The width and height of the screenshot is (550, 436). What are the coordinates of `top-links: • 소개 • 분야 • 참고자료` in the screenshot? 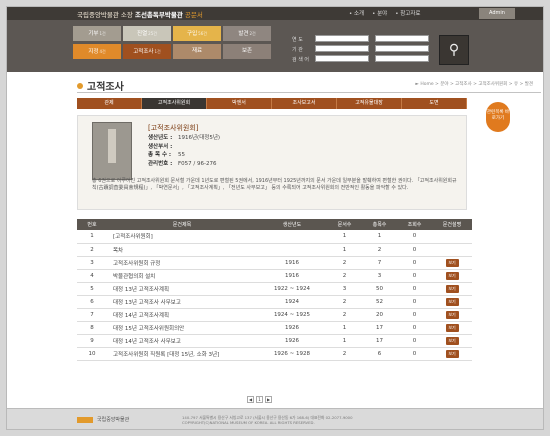 It's located at (384, 13).